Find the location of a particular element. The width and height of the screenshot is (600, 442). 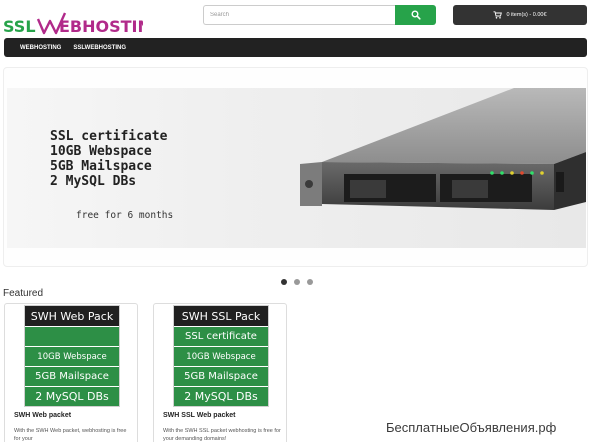

logo-graphic: SSL EBHOSTING is located at coordinates (73, 24).